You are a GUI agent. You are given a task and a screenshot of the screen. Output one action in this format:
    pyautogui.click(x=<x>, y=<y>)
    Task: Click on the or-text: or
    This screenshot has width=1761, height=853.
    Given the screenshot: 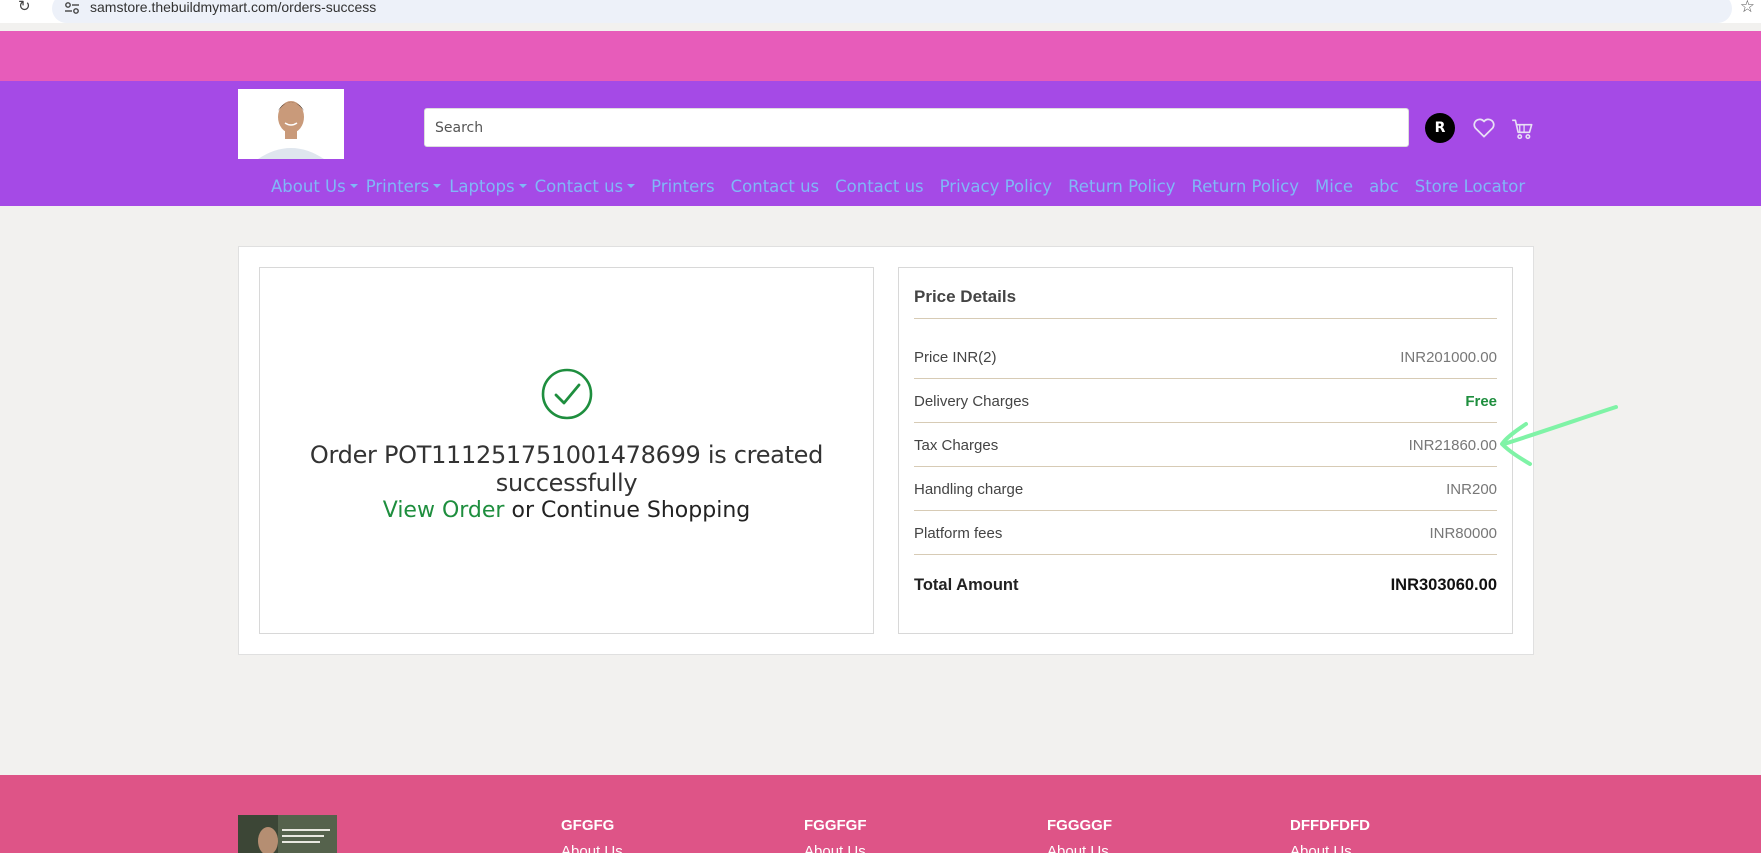 What is the action you would take?
    pyautogui.click(x=522, y=510)
    